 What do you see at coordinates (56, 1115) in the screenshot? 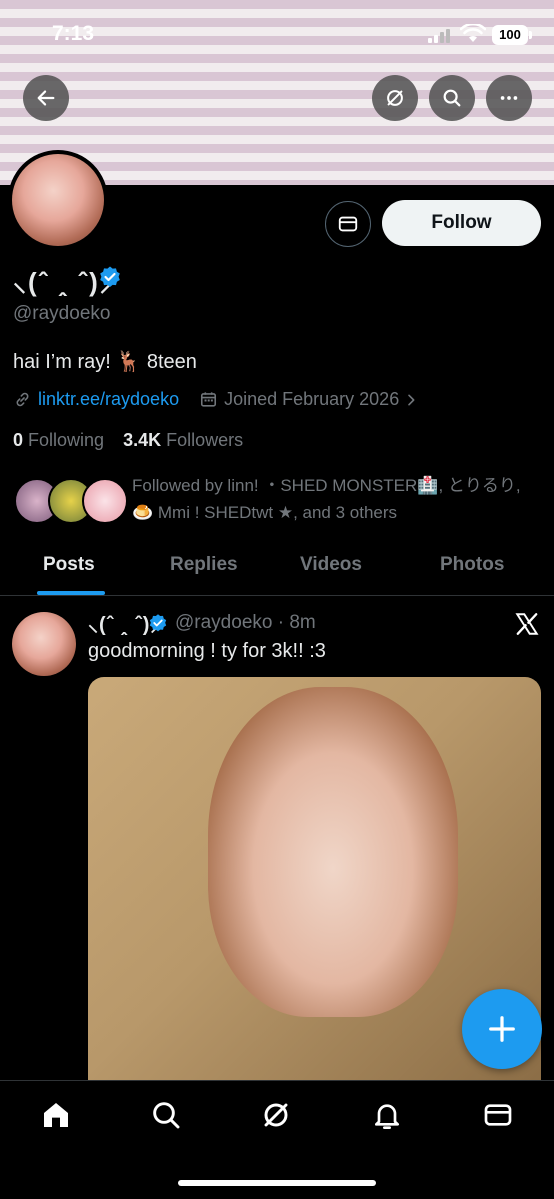
I see `home-icon` at bounding box center [56, 1115].